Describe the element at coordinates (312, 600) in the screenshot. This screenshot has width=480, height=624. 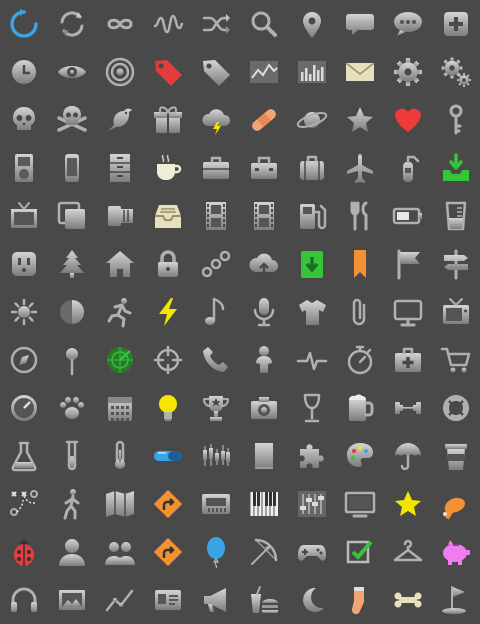
I see `crescent-moon-icon` at that location.